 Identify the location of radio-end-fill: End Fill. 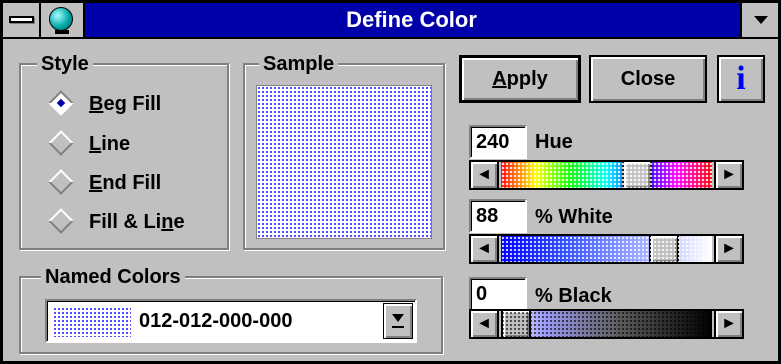
(105, 183).